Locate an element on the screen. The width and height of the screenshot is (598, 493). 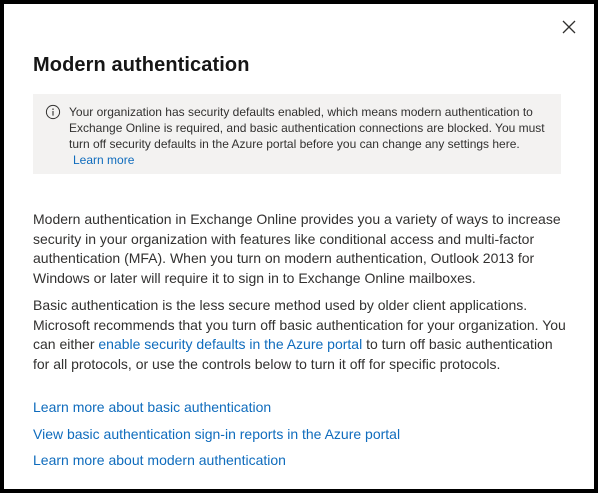
banner-learn-more-link: Learn more is located at coordinates (103, 160).